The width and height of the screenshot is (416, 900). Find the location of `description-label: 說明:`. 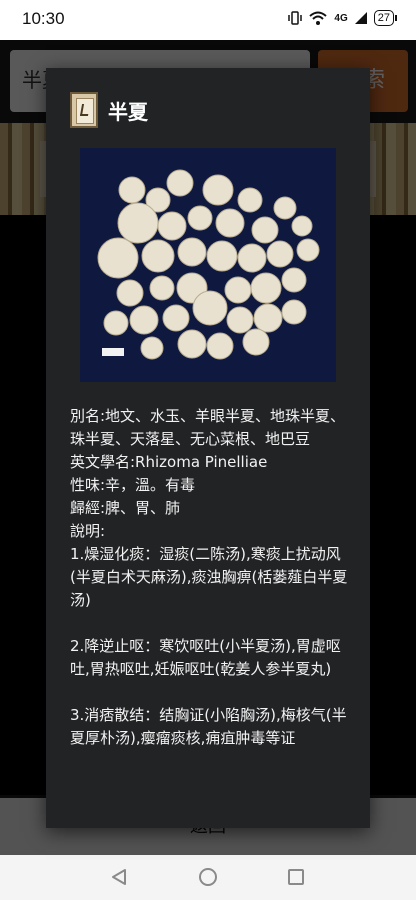

description-label: 說明: is located at coordinates (88, 531).